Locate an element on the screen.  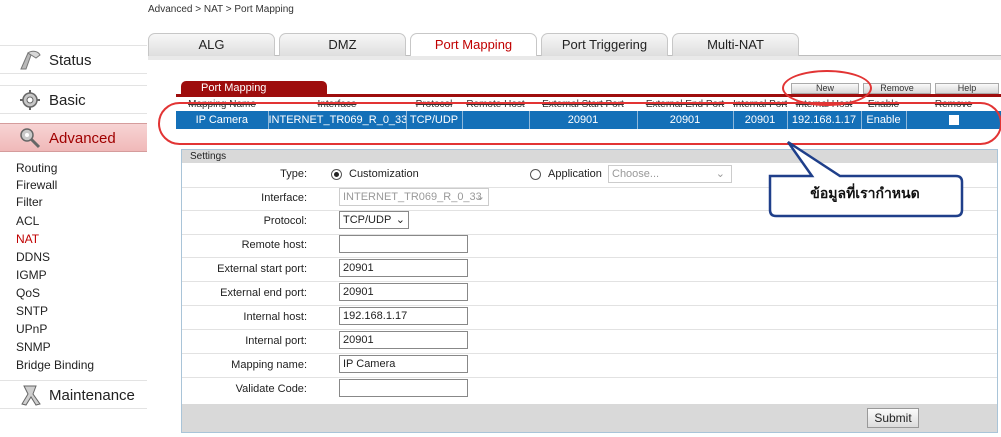
tab-alg: ALG is located at coordinates (211, 44).